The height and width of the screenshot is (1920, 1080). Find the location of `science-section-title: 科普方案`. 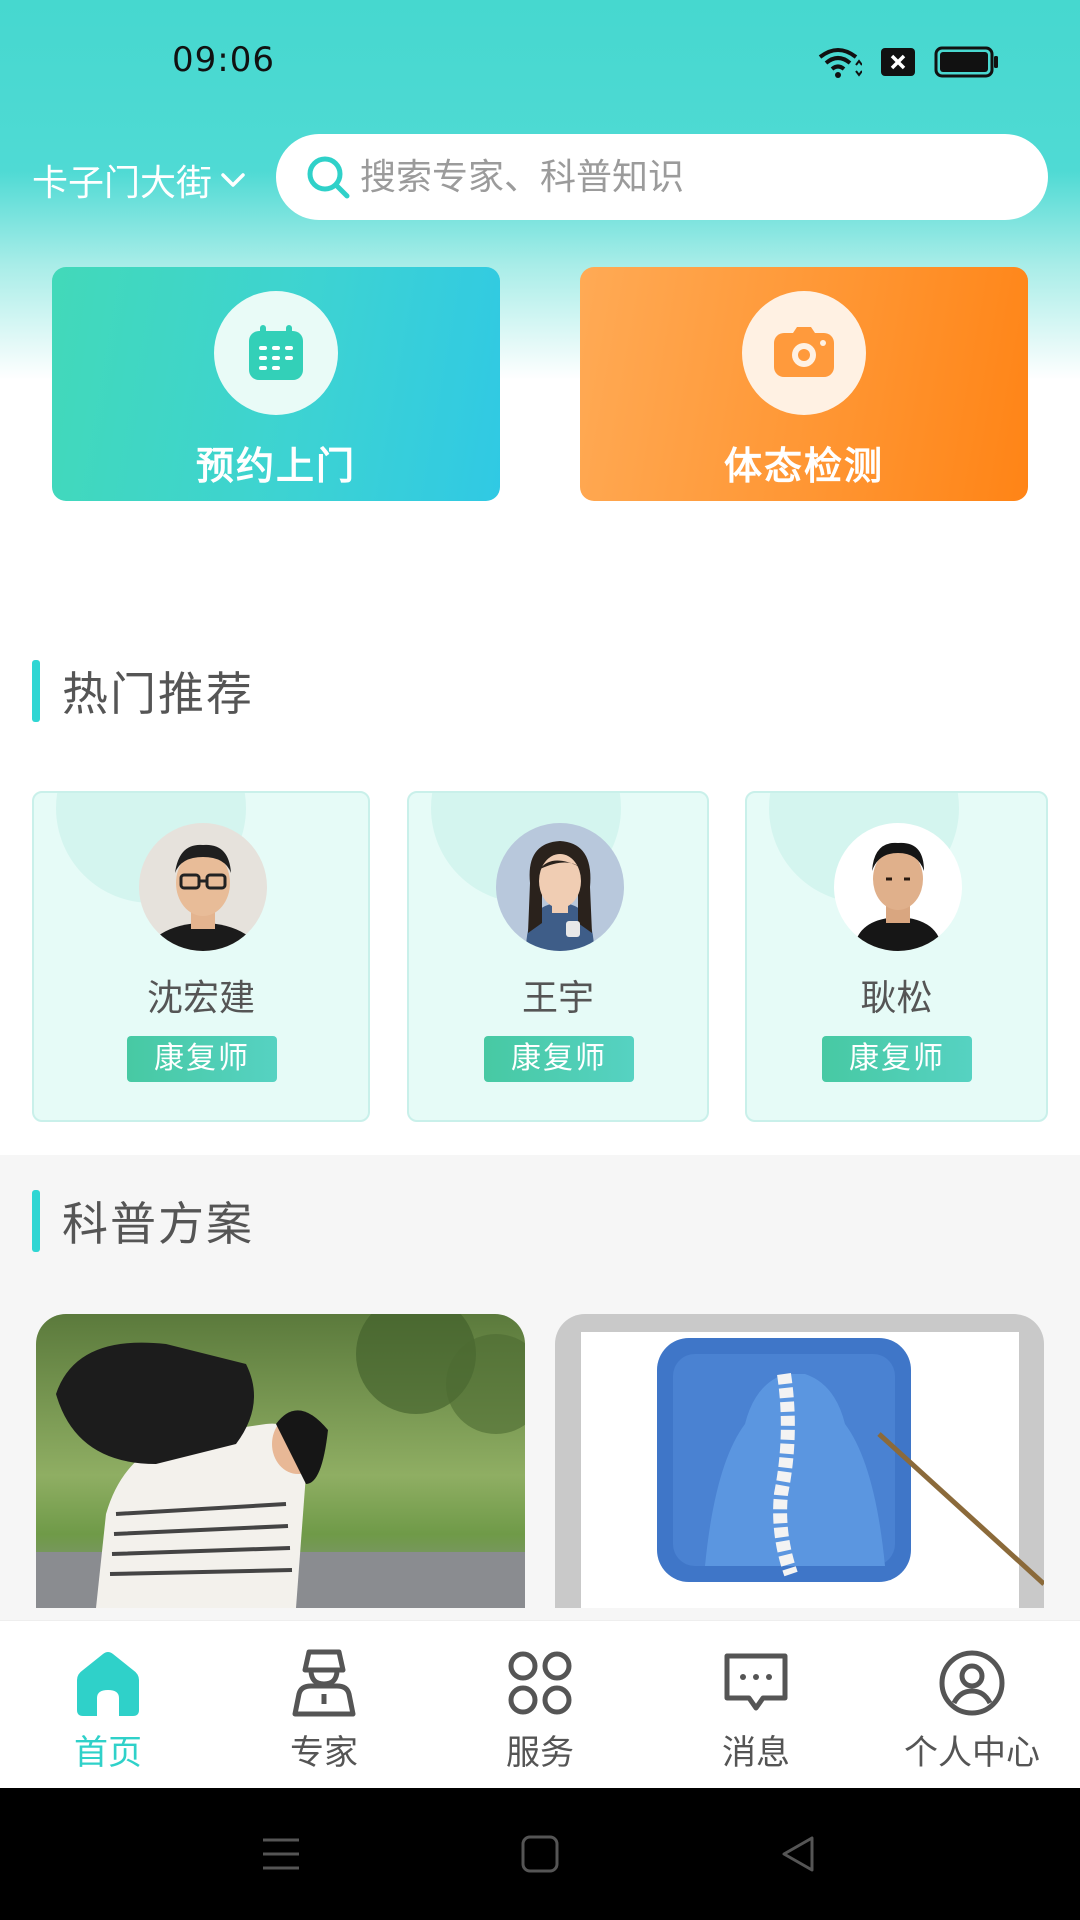

science-section-title: 科普方案 is located at coordinates (158, 1224).